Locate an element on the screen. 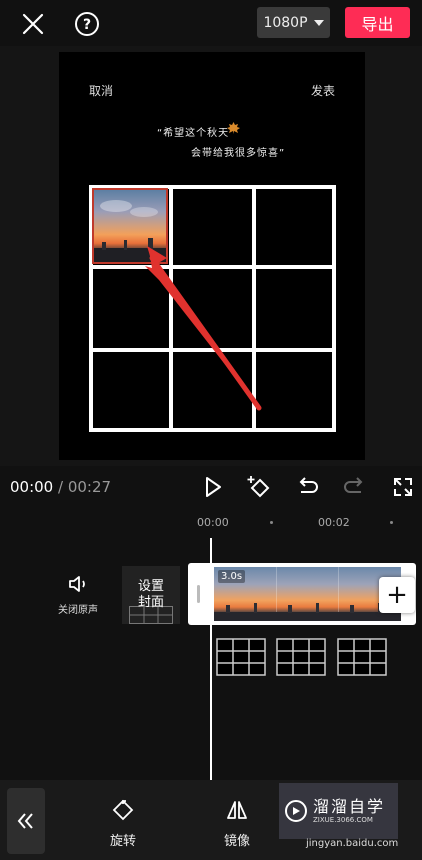 The image size is (422, 860). help-icon: ? is located at coordinates (87, 24).